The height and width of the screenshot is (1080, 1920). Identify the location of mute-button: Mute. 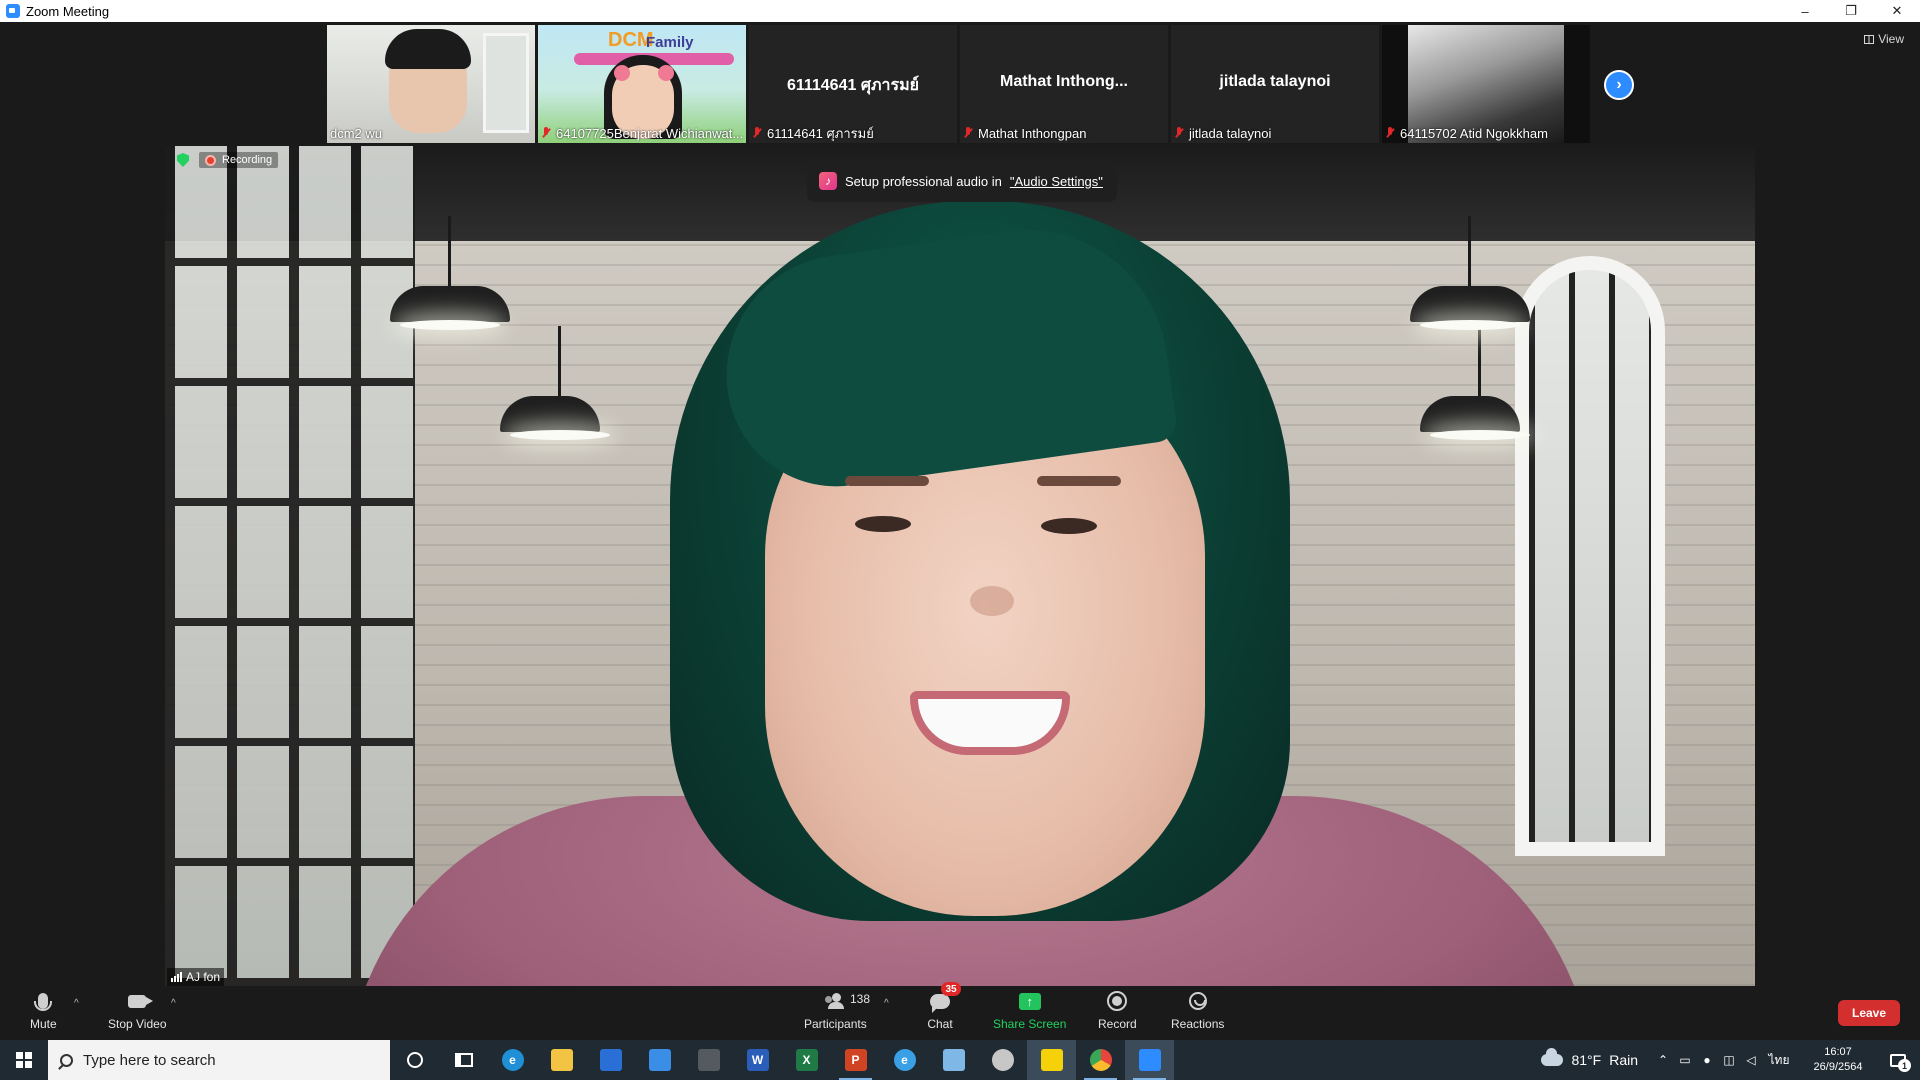
(43, 1009).